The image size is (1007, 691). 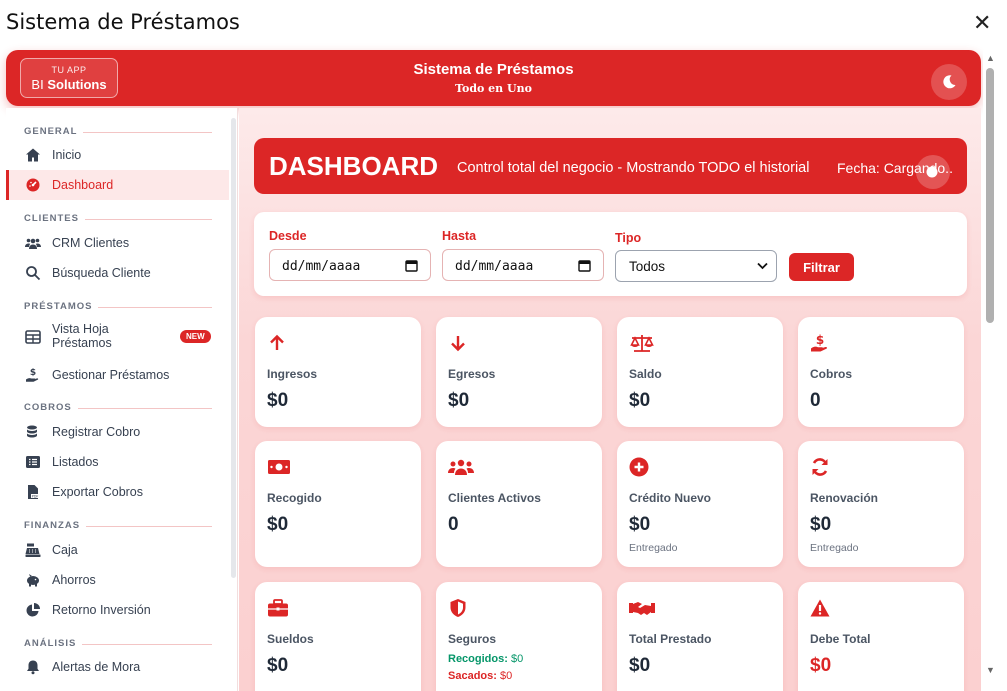 What do you see at coordinates (480, 676) in the screenshot?
I see `seguros-sacados: Sacados: $0` at bounding box center [480, 676].